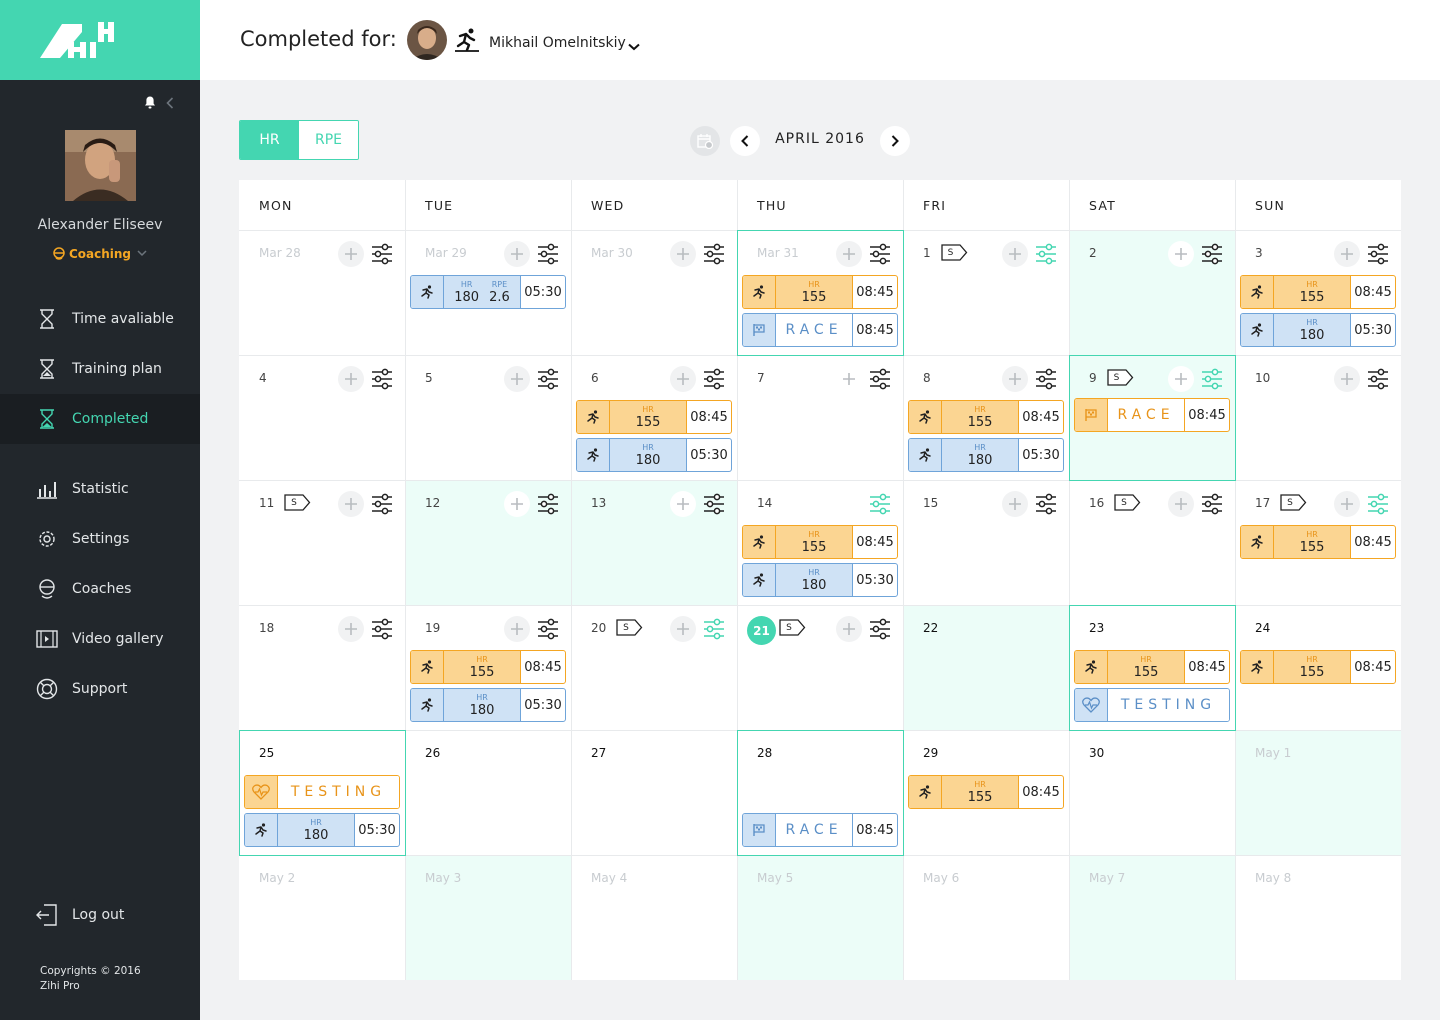  What do you see at coordinates (895, 141) in the screenshot?
I see `next-month-button` at bounding box center [895, 141].